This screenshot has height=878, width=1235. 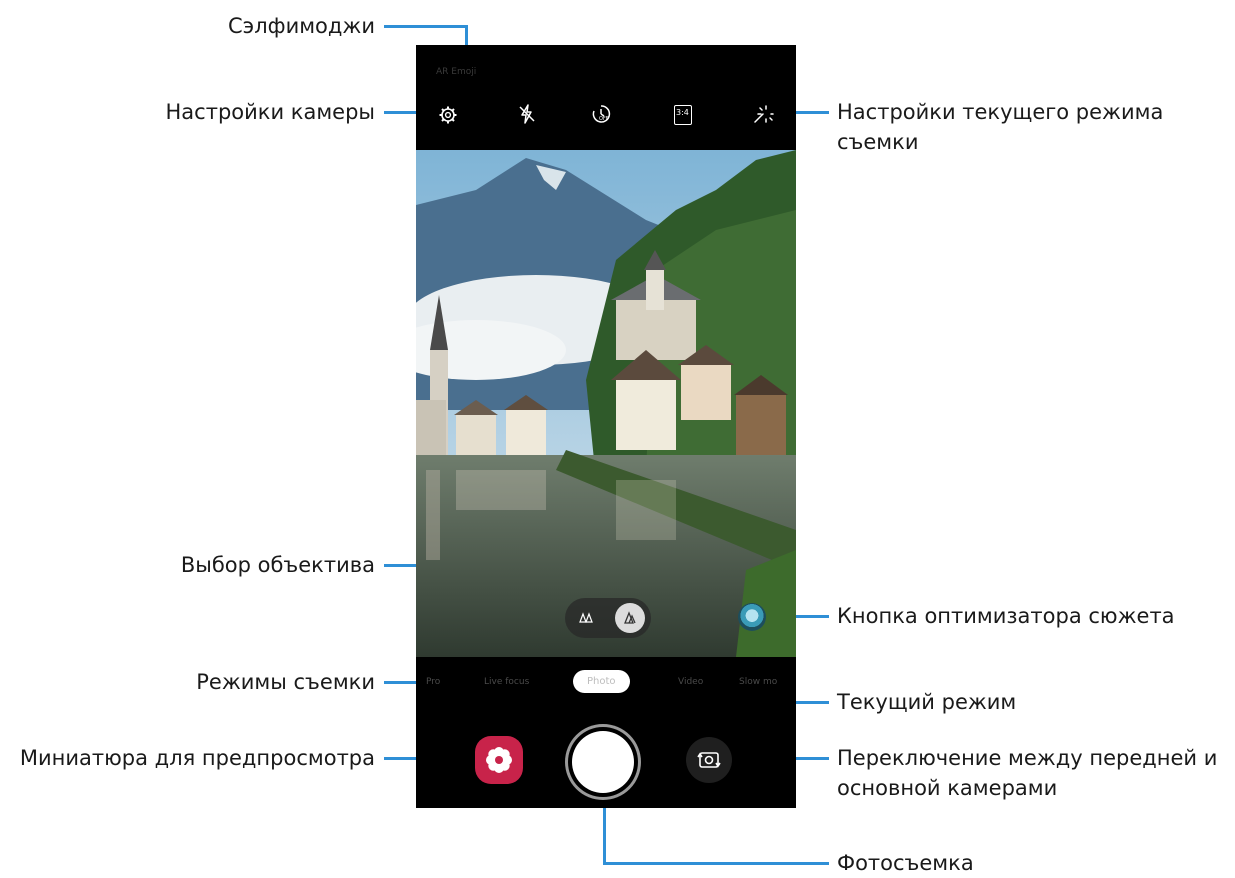 What do you see at coordinates (601, 681) in the screenshot?
I see `mode-photo: Photo` at bounding box center [601, 681].